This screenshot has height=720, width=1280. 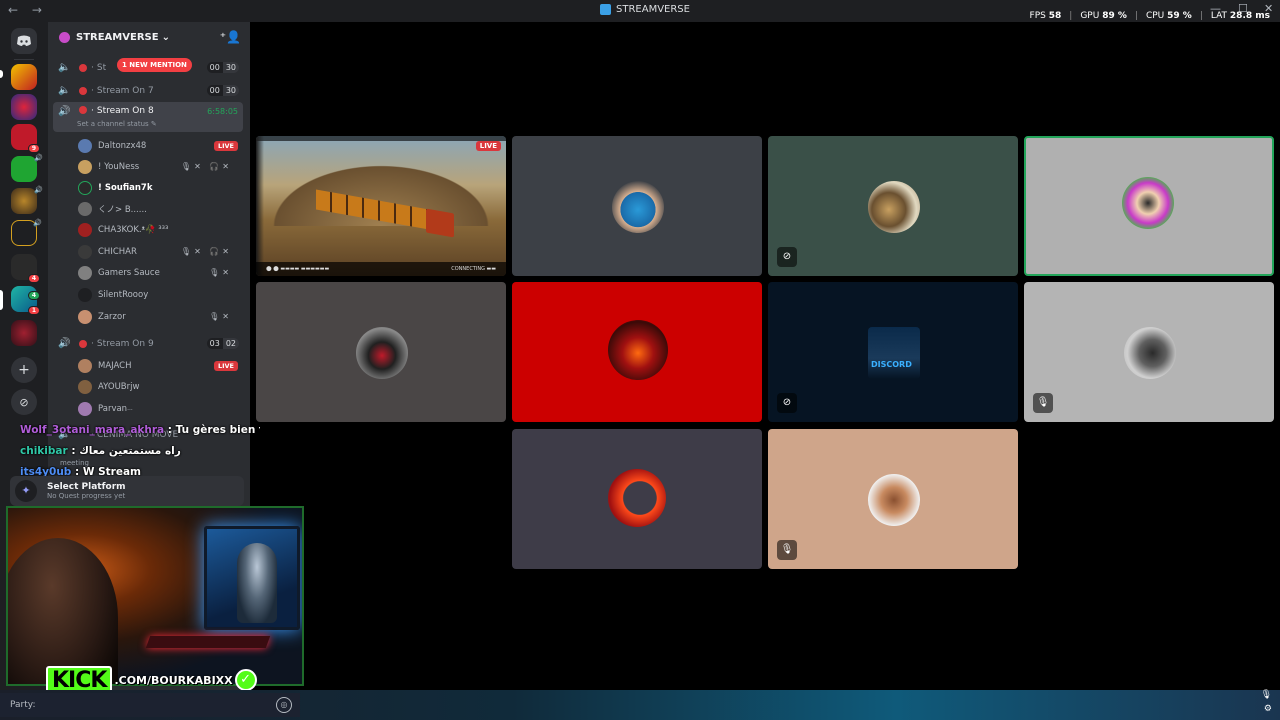 I want to click on chat-username: chikibar, so click(x=44, y=451).